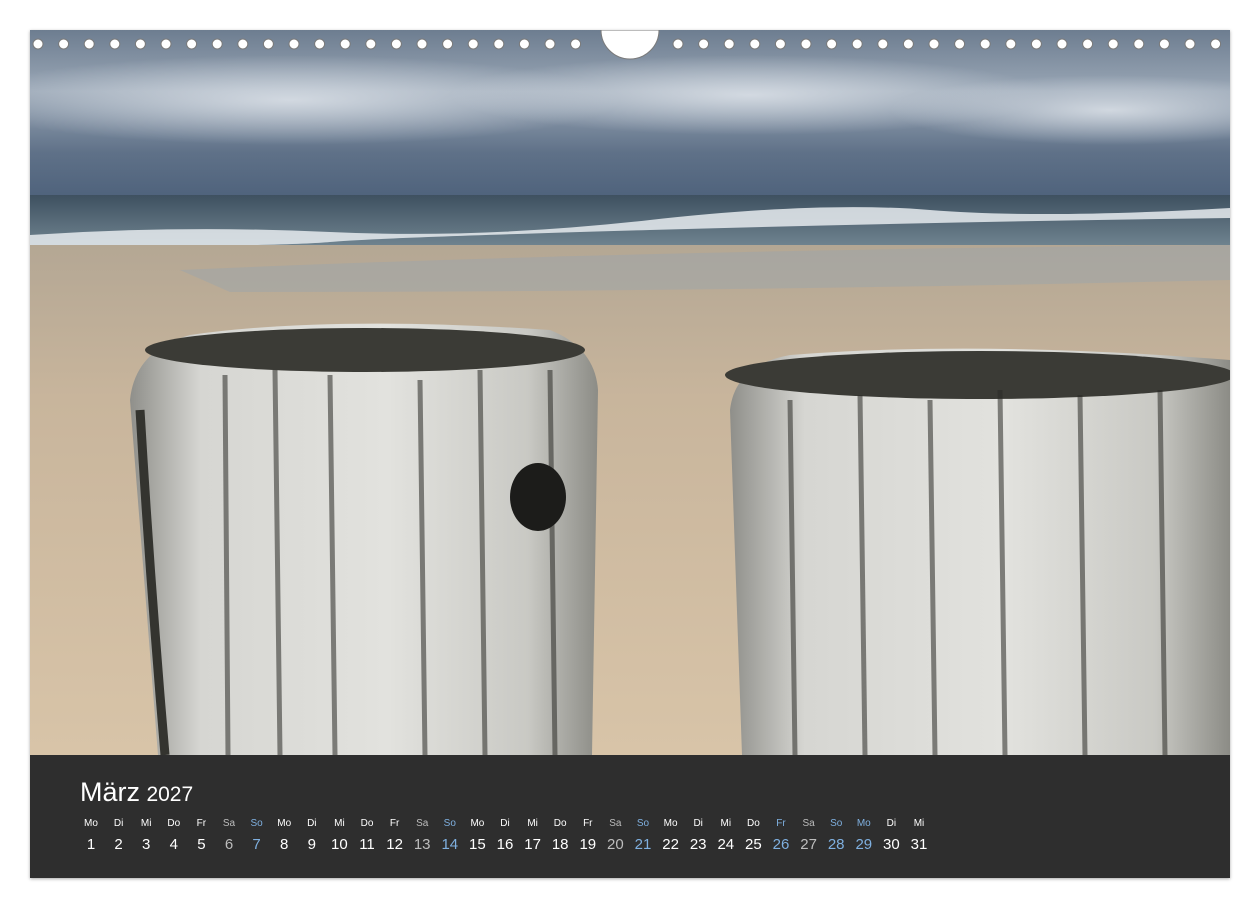  Describe the element at coordinates (311, 844) in the screenshot. I see `day-number: 9` at that location.